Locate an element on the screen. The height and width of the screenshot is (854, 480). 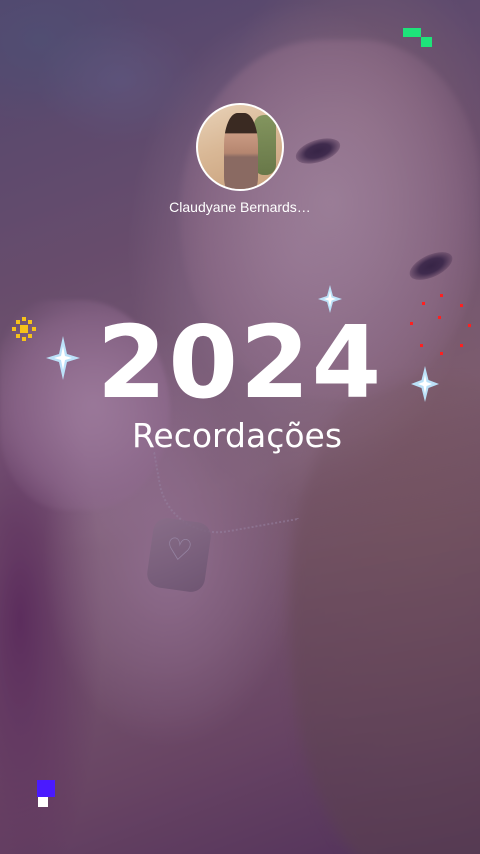
memories-subtitle: Recordações is located at coordinates (237, 435).